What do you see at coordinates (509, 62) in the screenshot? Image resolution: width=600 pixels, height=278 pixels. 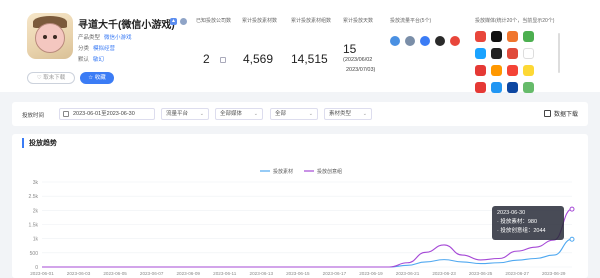 I see `media-logo-grid` at bounding box center [509, 62].